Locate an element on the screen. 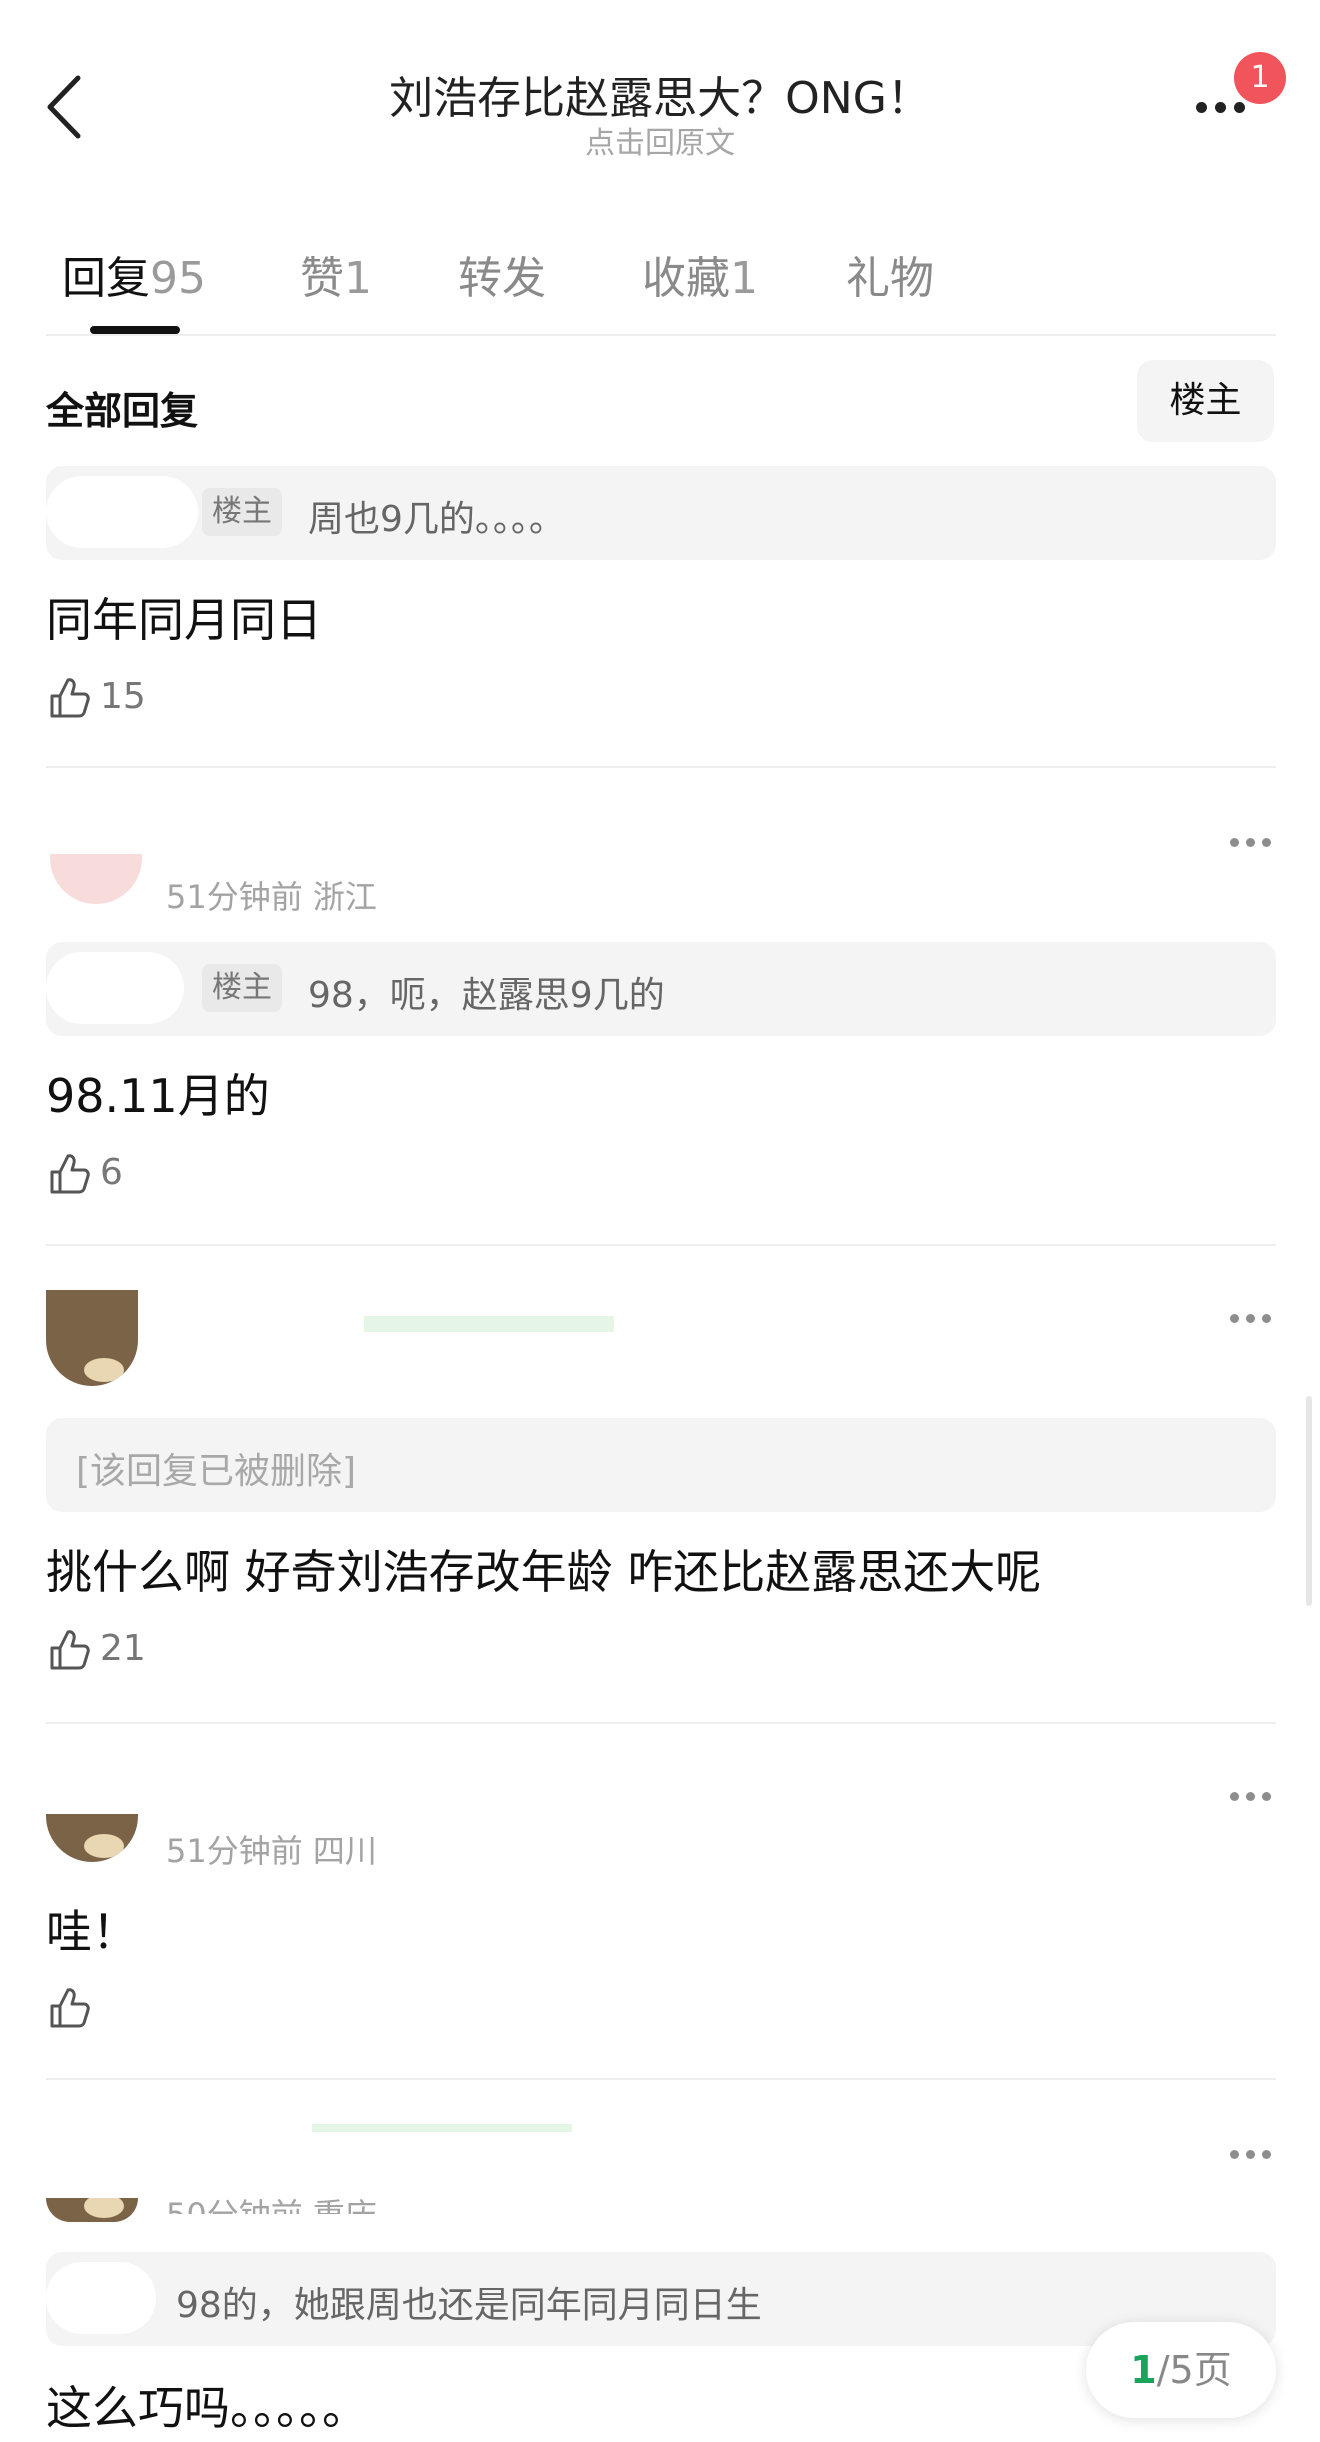  back-to-original-link: 点击回原文 is located at coordinates (660, 140).